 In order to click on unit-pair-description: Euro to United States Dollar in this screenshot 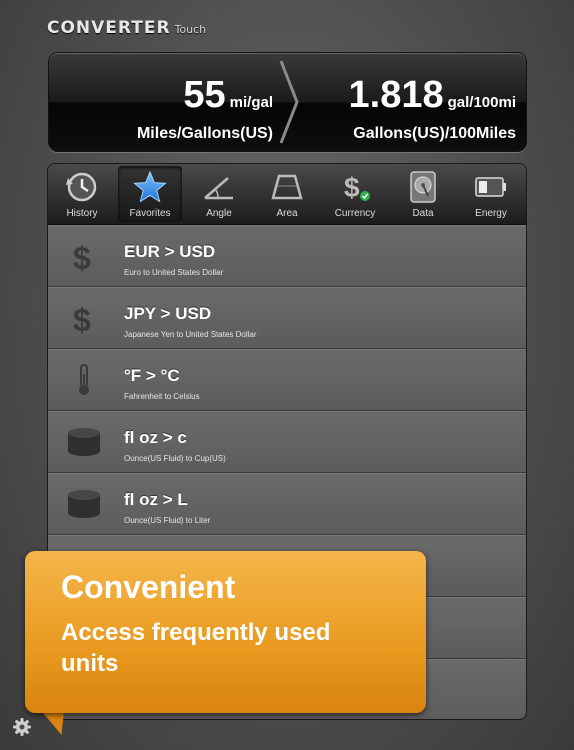, I will do `click(174, 272)`.